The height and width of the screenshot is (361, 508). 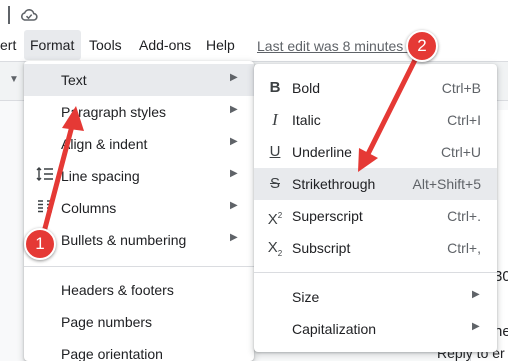 I want to click on cloud-icon, so click(x=29, y=17).